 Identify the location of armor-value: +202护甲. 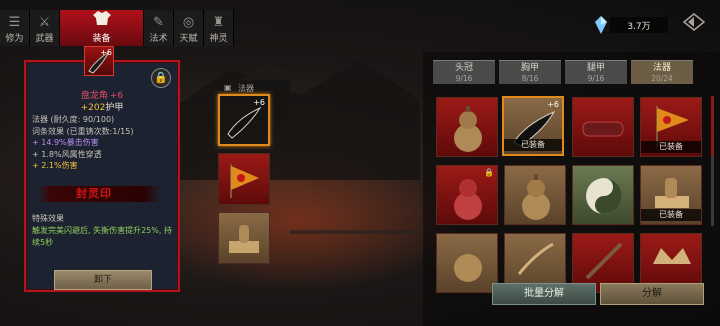
(102, 108).